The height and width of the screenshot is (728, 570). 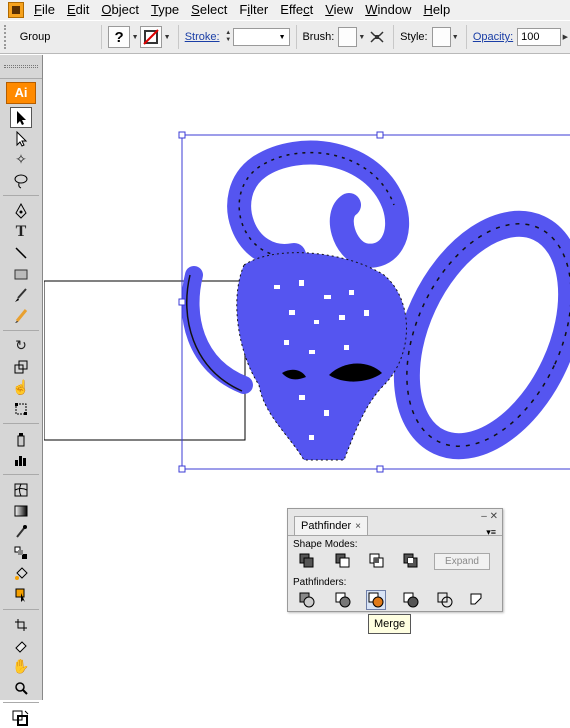 What do you see at coordinates (395, 573) in the screenshot?
I see `pathfinder-body: Shape Modes: Expand Pathfinders:` at bounding box center [395, 573].